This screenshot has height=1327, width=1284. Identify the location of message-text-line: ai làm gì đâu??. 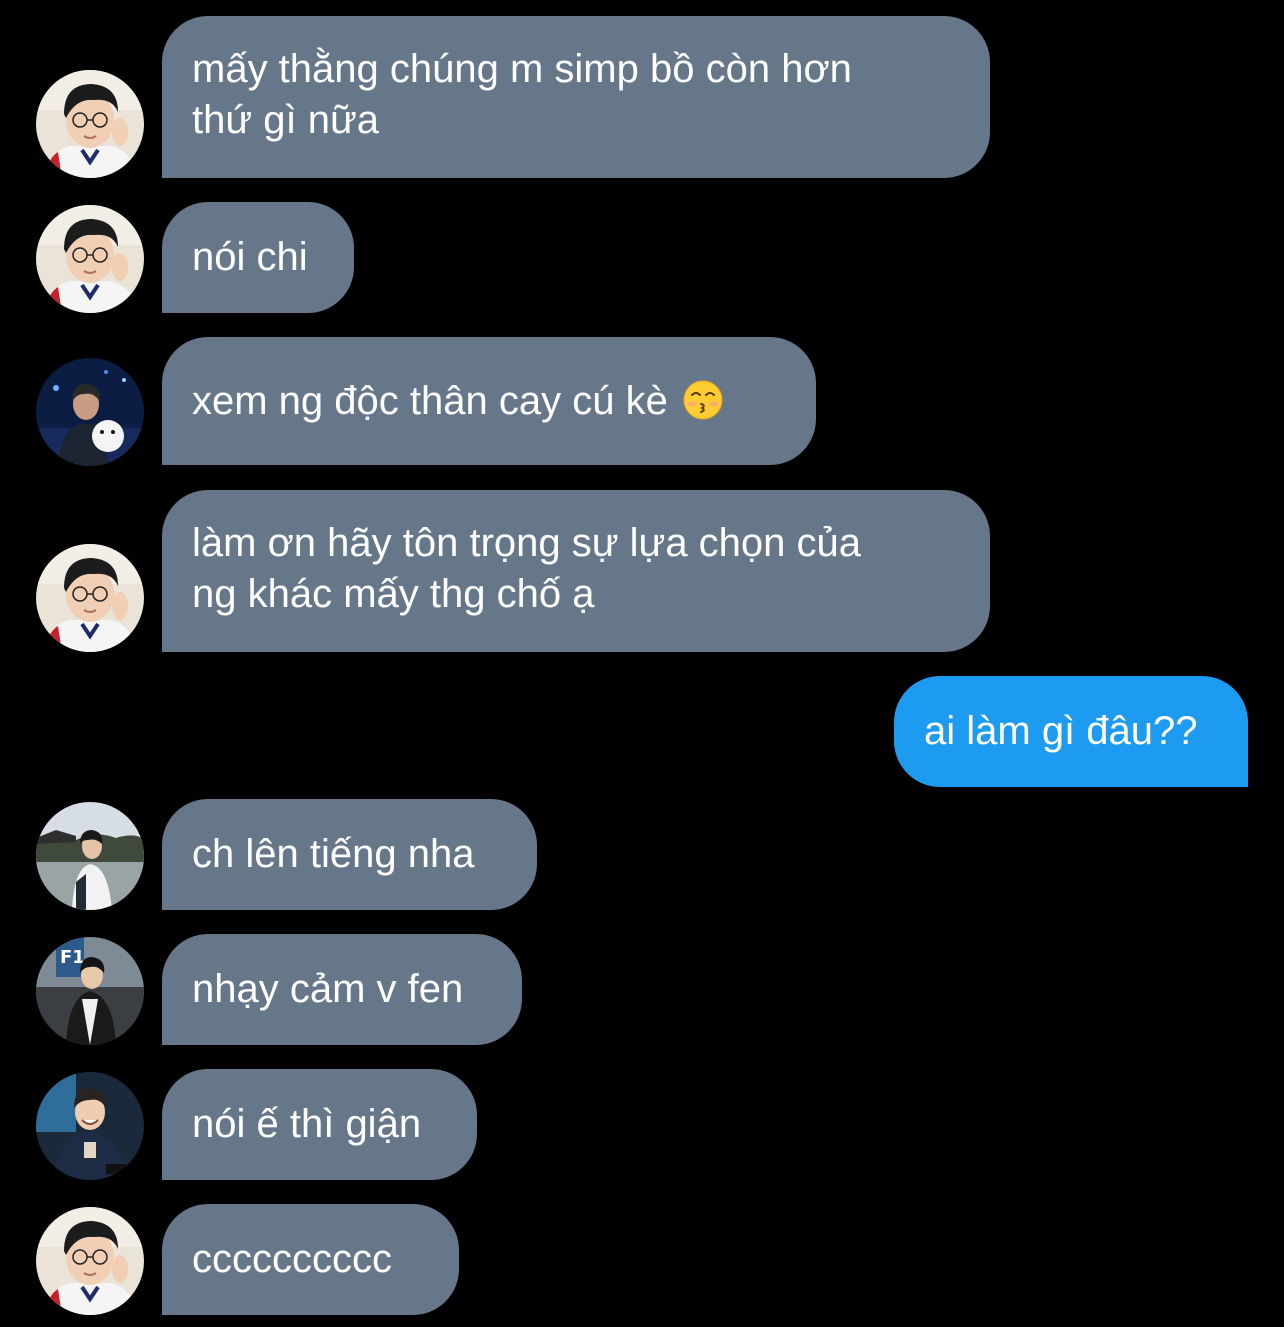
(1061, 731).